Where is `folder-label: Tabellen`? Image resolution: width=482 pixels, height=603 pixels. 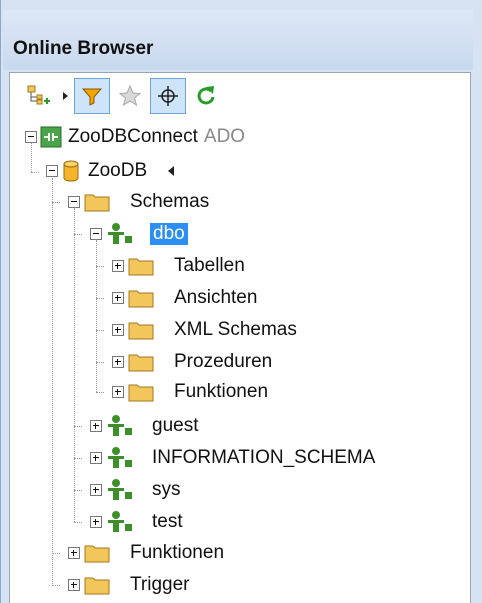 folder-label: Tabellen is located at coordinates (209, 265).